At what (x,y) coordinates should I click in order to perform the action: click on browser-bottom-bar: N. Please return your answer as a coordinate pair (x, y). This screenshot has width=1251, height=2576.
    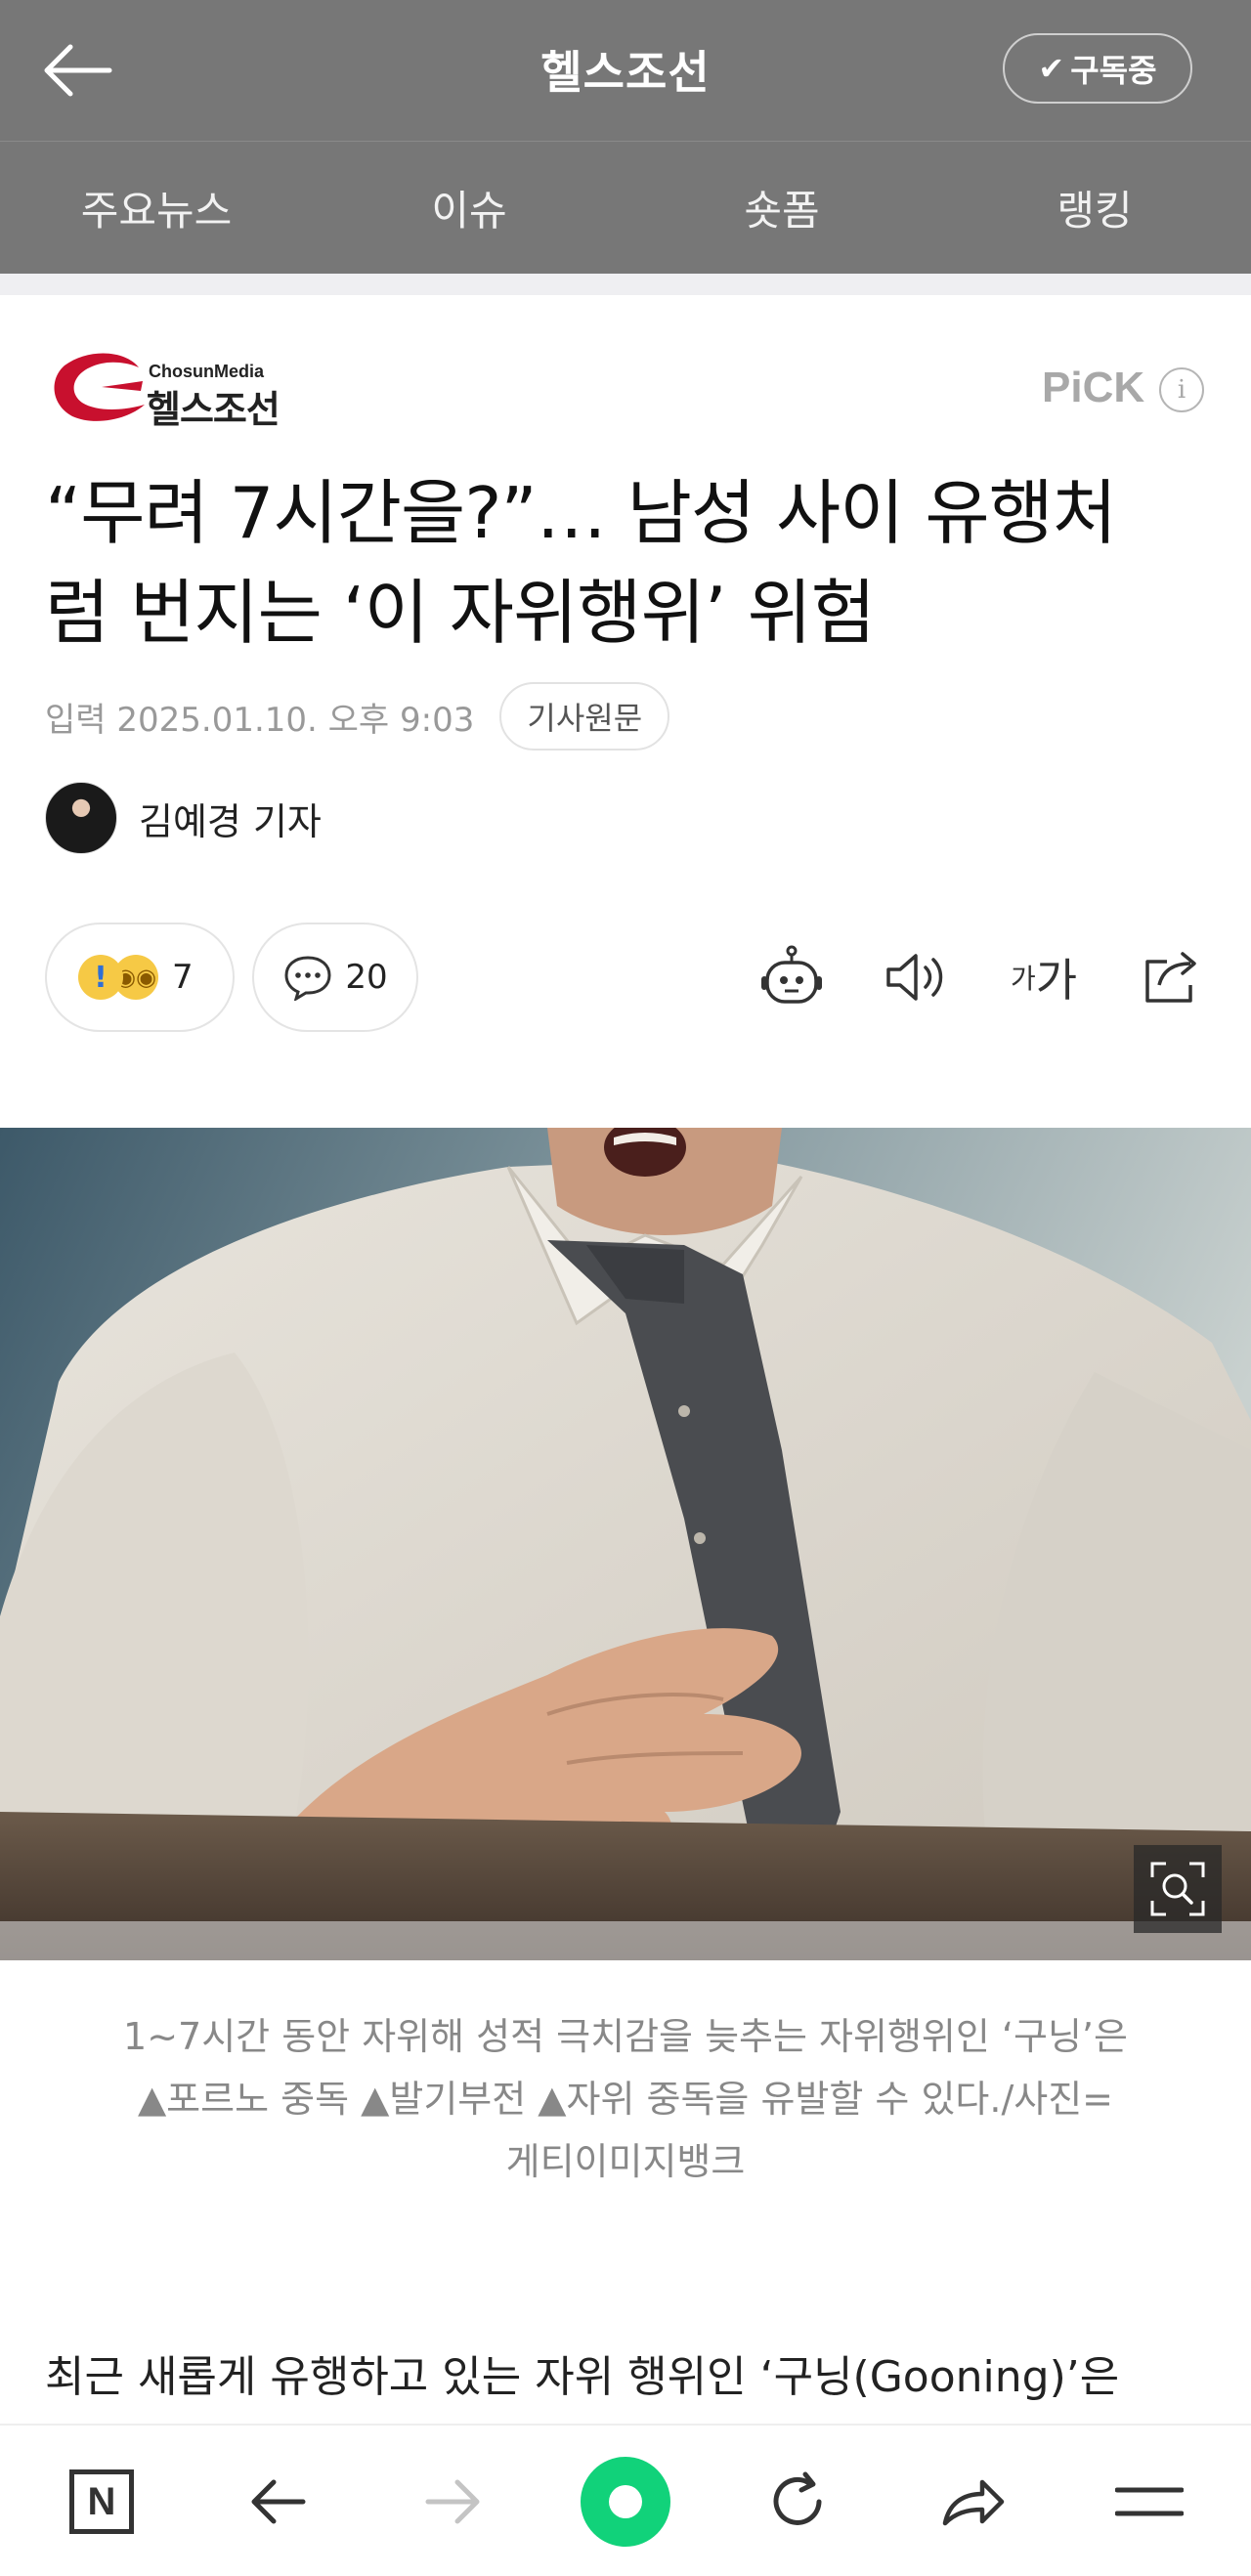
    Looking at the image, I should click on (625, 2500).